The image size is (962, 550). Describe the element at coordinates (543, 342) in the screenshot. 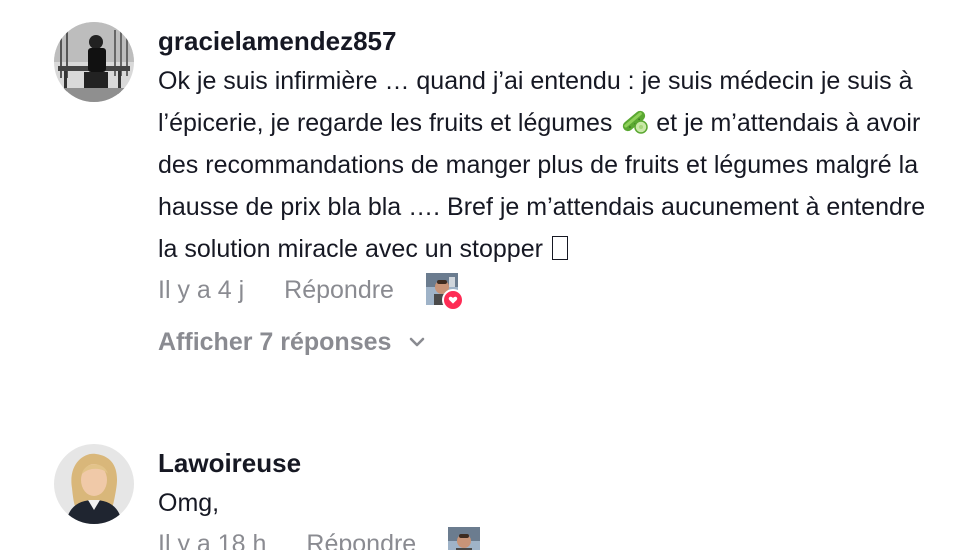

I see `view-replies-button: Afficher 7 réponses` at that location.